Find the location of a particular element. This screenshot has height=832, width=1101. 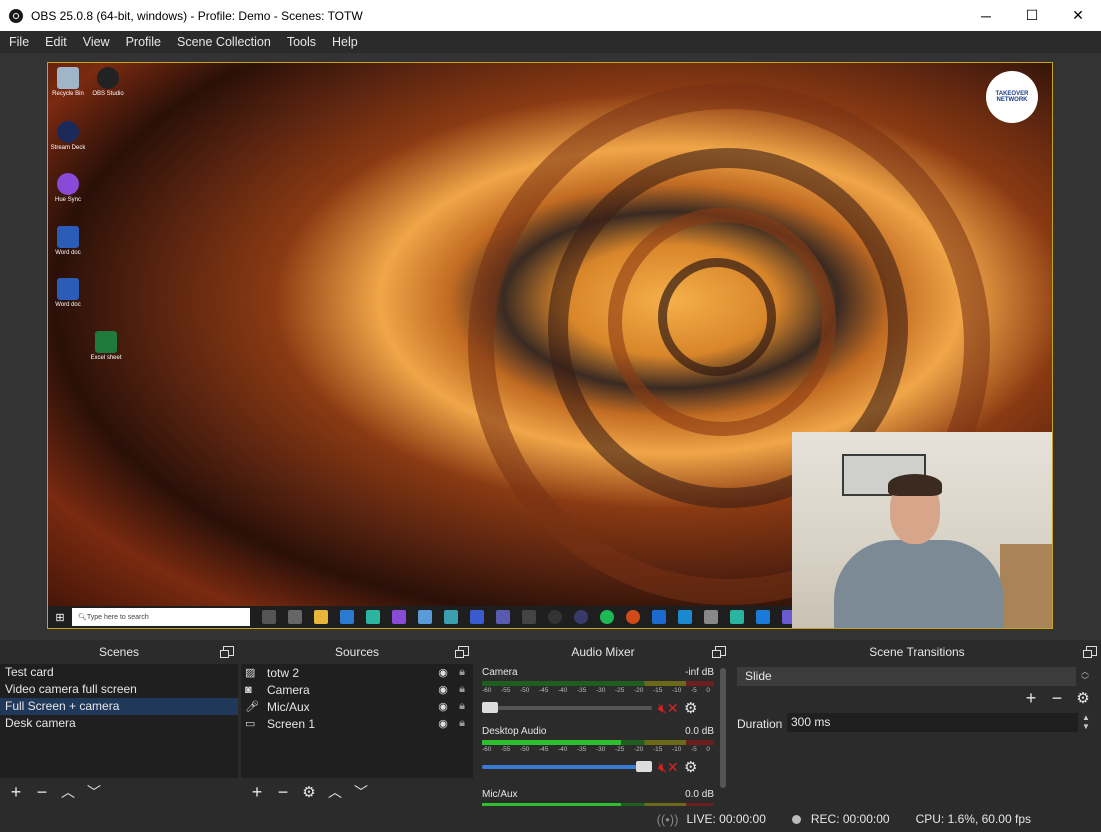

obs-taskbar-icon is located at coordinates (555, 617).